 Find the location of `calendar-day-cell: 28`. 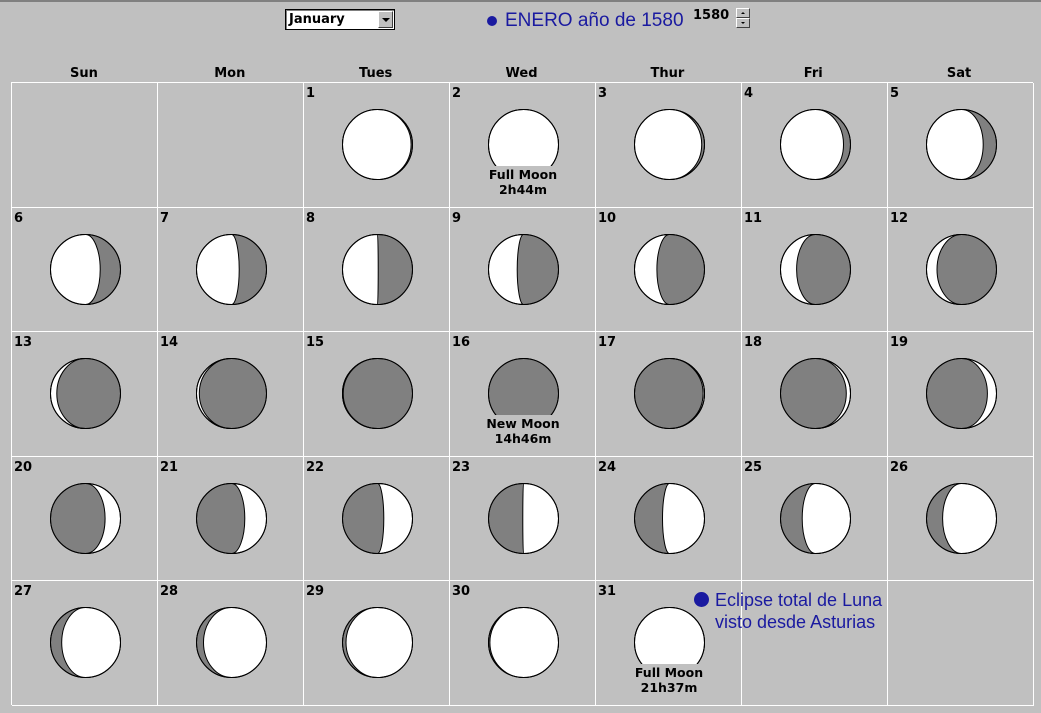

calendar-day-cell: 28 is located at coordinates (231, 643).